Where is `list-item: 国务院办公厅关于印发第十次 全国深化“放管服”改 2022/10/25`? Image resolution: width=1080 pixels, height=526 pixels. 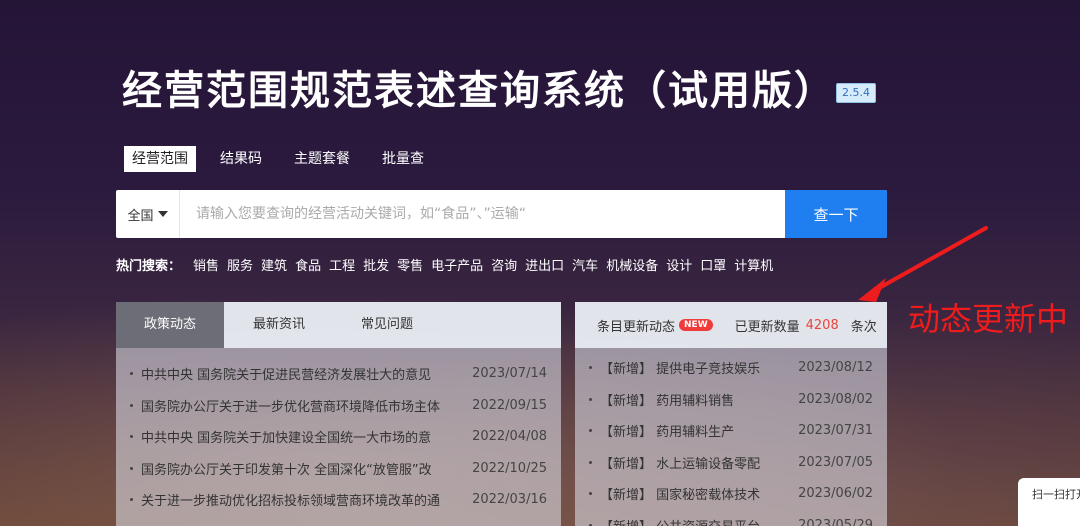 list-item: 国务院办公厅关于印发第十次 全国深化“放管服”改 2022/10/25 is located at coordinates (338, 469).